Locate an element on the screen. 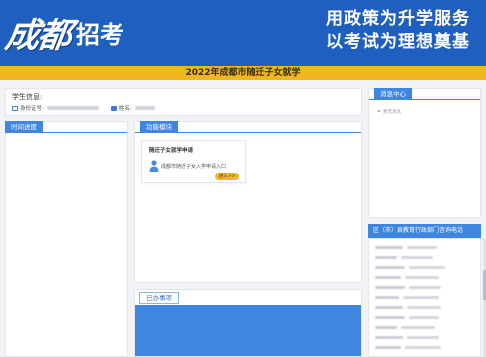  function-card-entry-text: 成都市随迁子女入学申请入口 is located at coordinates (194, 167).